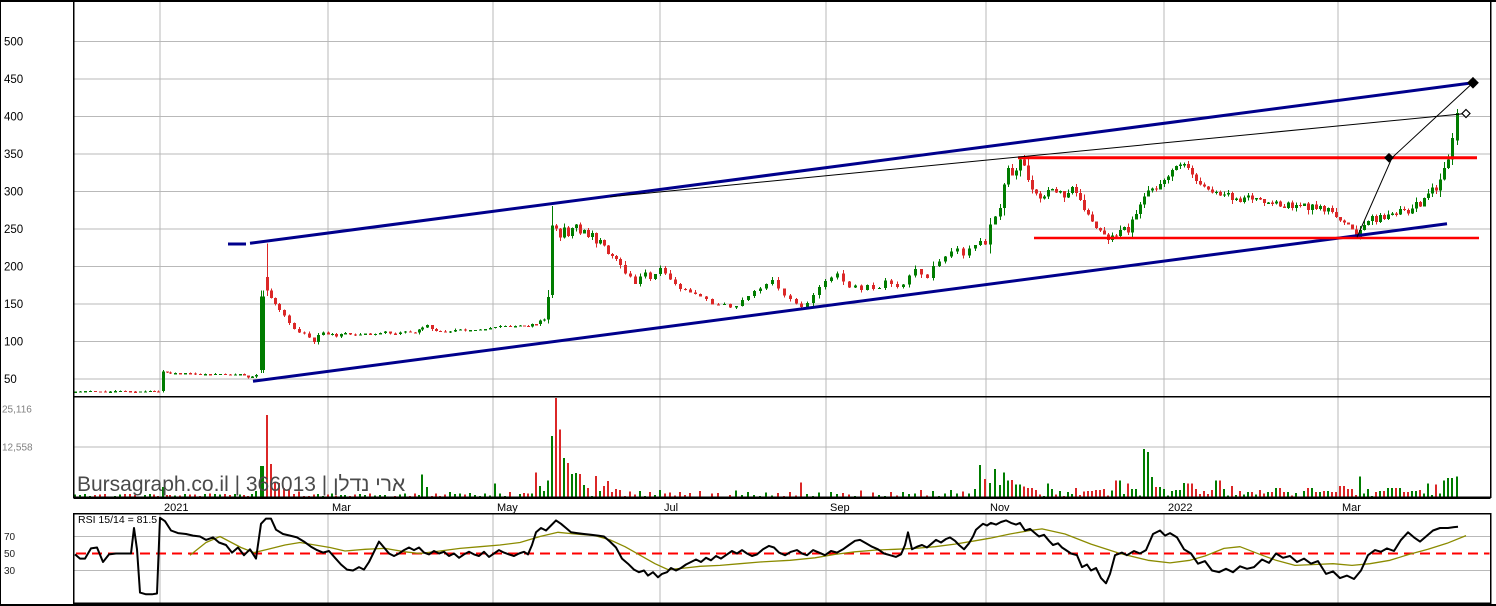  I want to click on svg-text: 70, so click(10, 537).